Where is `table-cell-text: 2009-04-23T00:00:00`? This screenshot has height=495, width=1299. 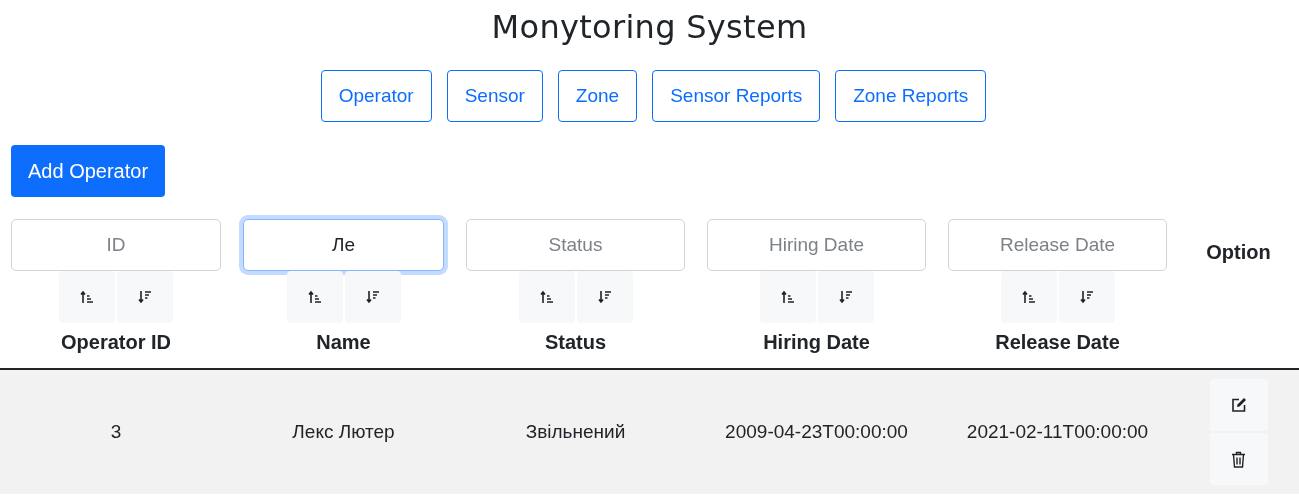 table-cell-text: 2009-04-23T00:00:00 is located at coordinates (816, 432).